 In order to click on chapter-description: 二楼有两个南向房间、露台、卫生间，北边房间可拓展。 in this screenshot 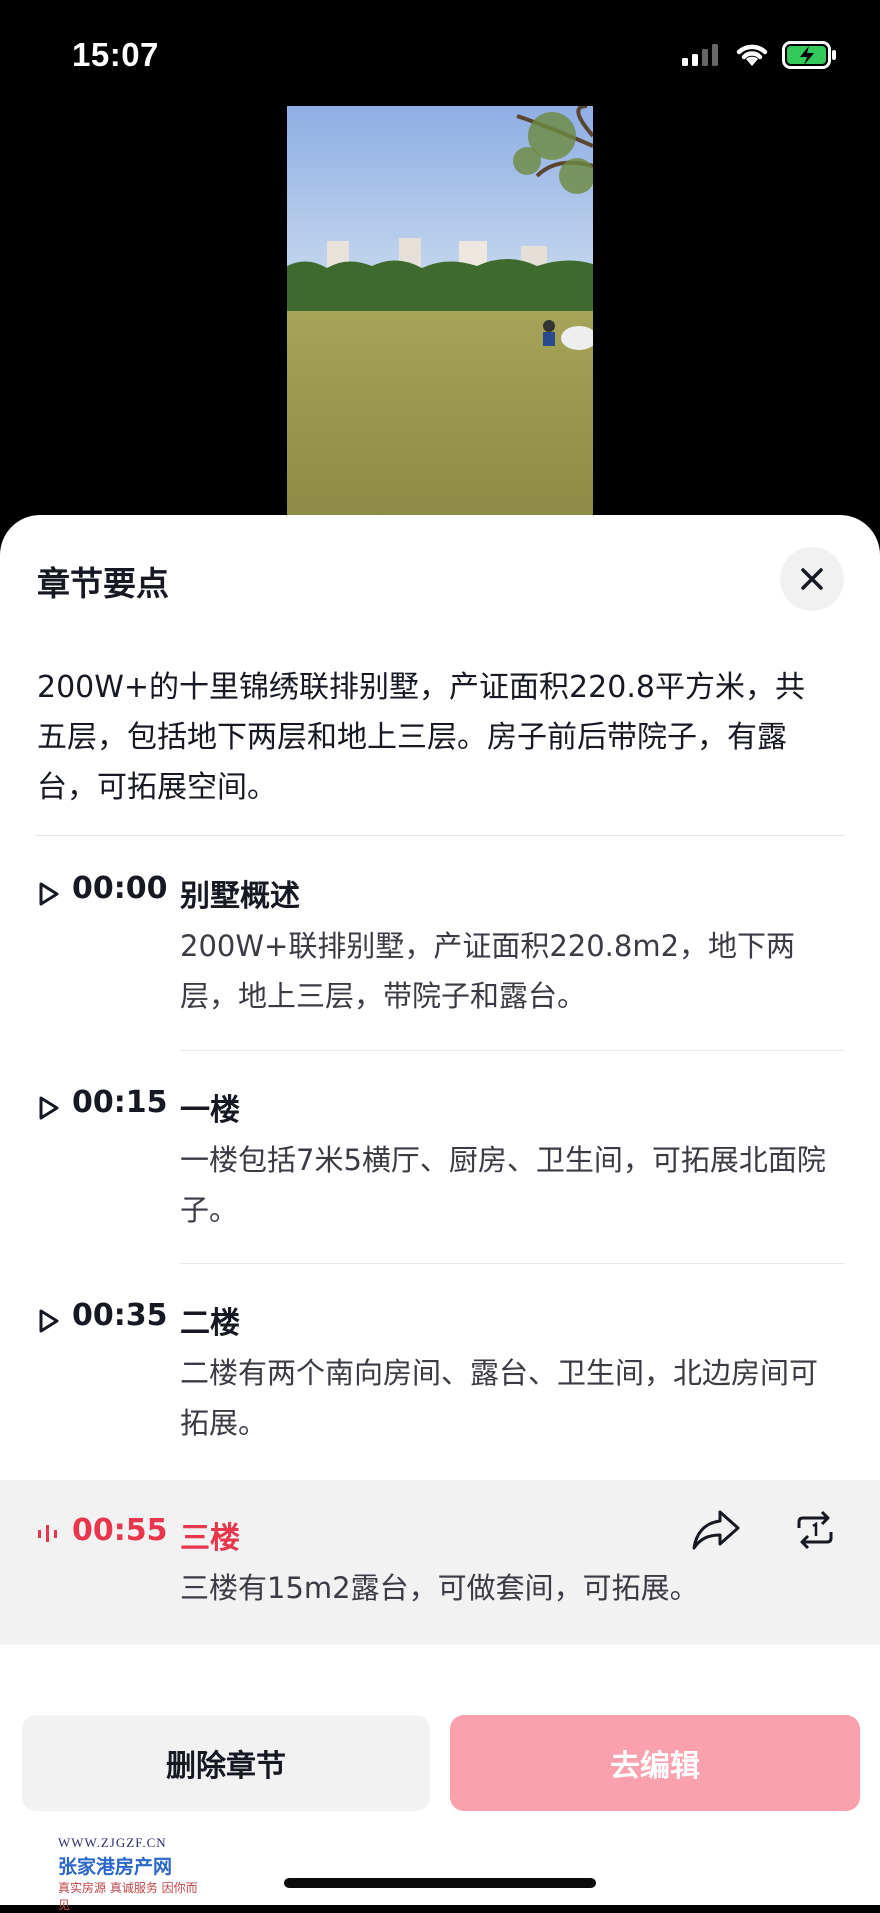, I will do `click(499, 1398)`.